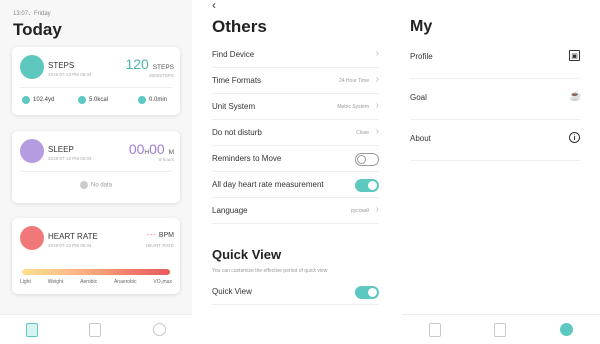  Describe the element at coordinates (61, 65) in the screenshot. I see `steps-title: STEPS` at that location.